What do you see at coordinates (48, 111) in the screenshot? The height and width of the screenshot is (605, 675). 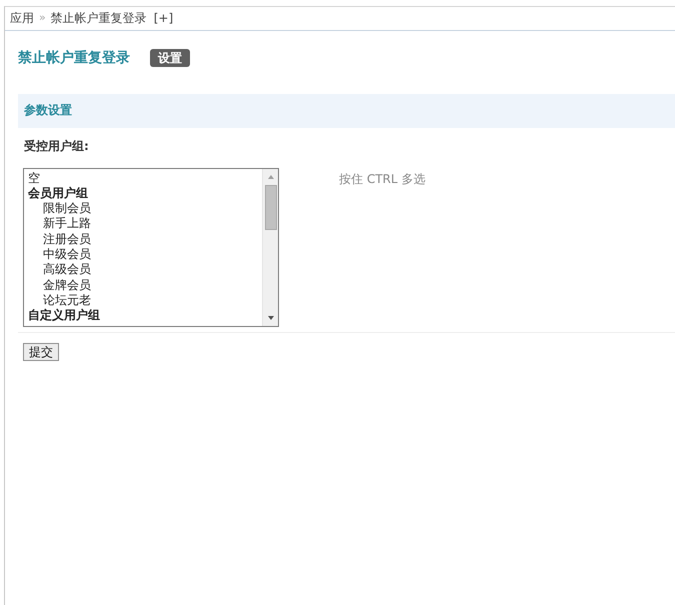 I see `section-title: 参数设置` at bounding box center [48, 111].